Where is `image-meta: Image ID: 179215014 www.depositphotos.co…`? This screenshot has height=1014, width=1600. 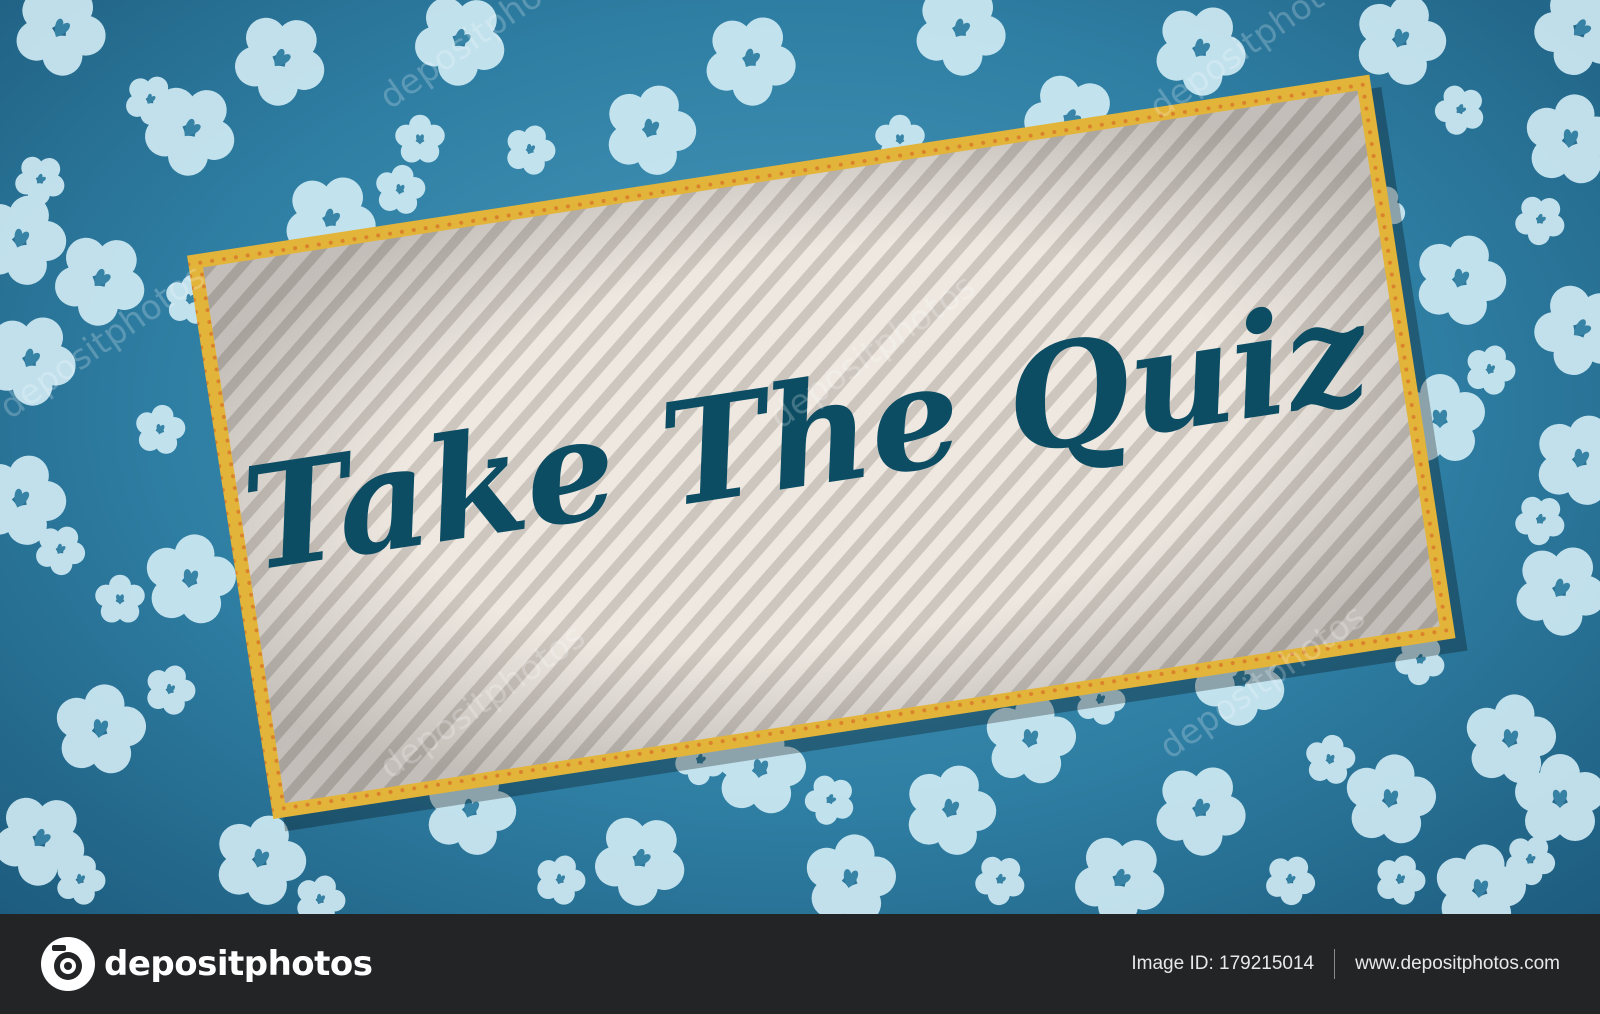 image-meta: Image ID: 179215014 www.depositphotos.co… is located at coordinates (1345, 964).